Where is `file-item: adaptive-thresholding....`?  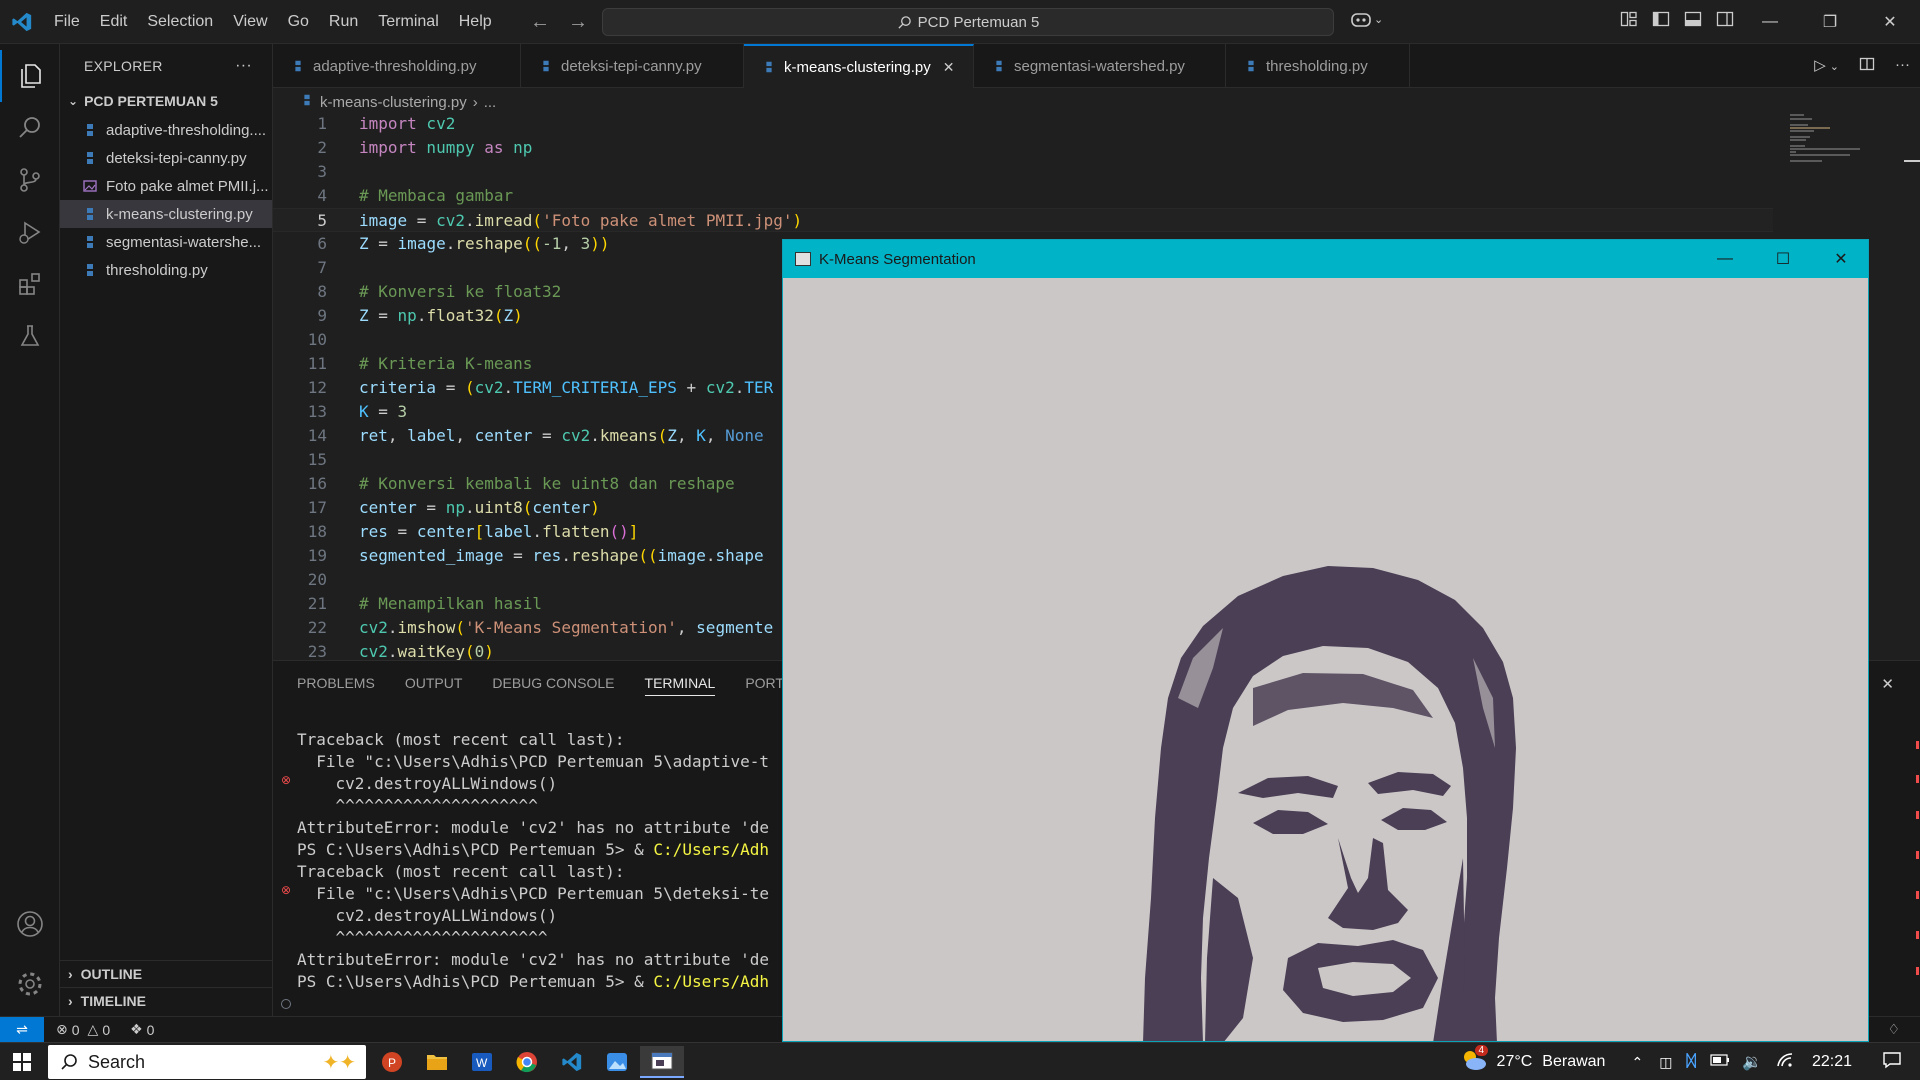
file-item: adaptive-thresholding.... is located at coordinates (166, 130).